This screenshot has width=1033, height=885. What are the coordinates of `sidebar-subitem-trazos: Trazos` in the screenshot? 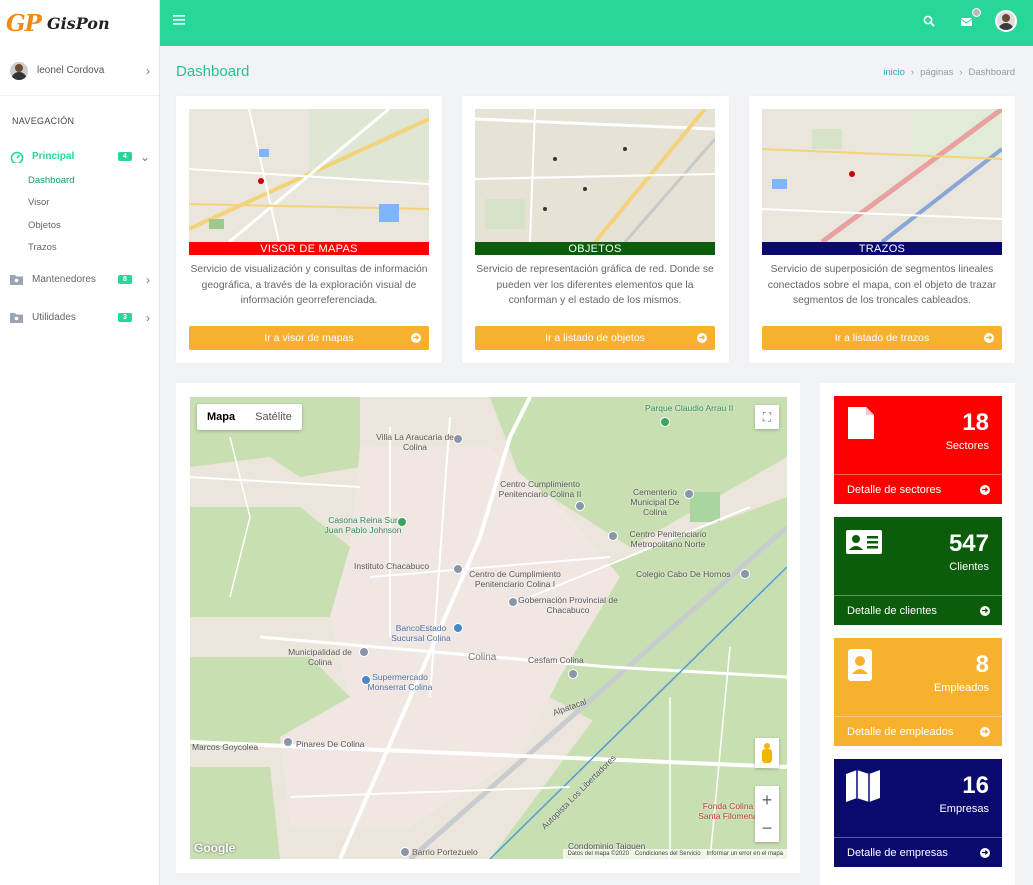 It's located at (79, 248).